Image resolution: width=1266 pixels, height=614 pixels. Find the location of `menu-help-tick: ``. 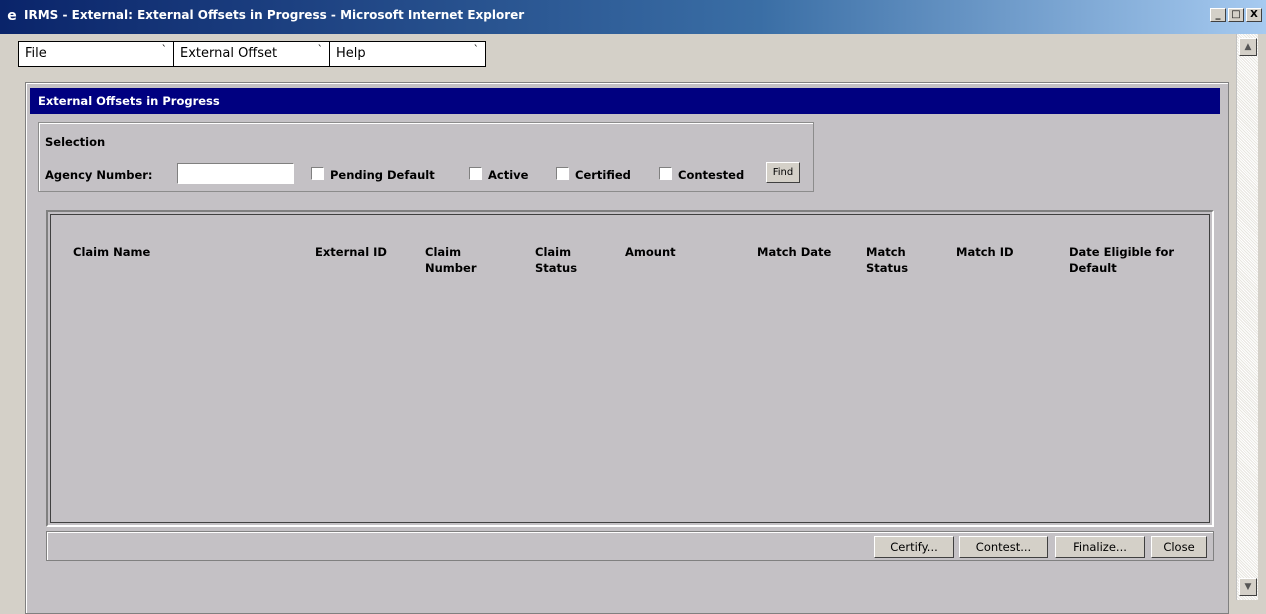

menu-help-tick: ` is located at coordinates (476, 49).